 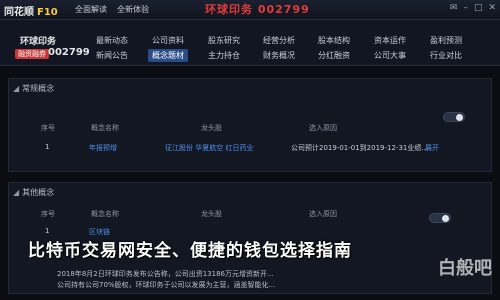 What do you see at coordinates (38, 192) in the screenshot?
I see `other-concepts-label: 其他概念` at bounding box center [38, 192].